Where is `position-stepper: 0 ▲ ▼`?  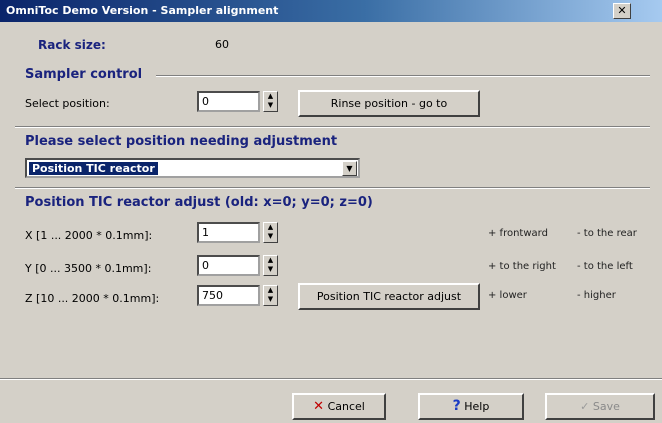 position-stepper: 0 ▲ ▼ is located at coordinates (239, 101).